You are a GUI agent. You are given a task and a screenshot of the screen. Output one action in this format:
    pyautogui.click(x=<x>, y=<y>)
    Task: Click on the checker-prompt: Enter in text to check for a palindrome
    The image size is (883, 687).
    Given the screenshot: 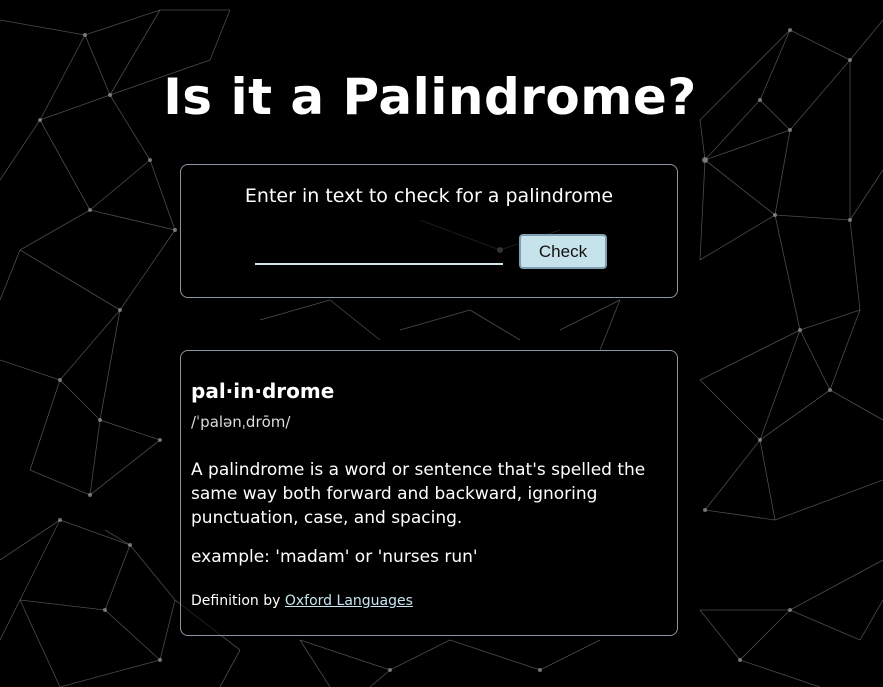 What is the action you would take?
    pyautogui.click(x=429, y=196)
    